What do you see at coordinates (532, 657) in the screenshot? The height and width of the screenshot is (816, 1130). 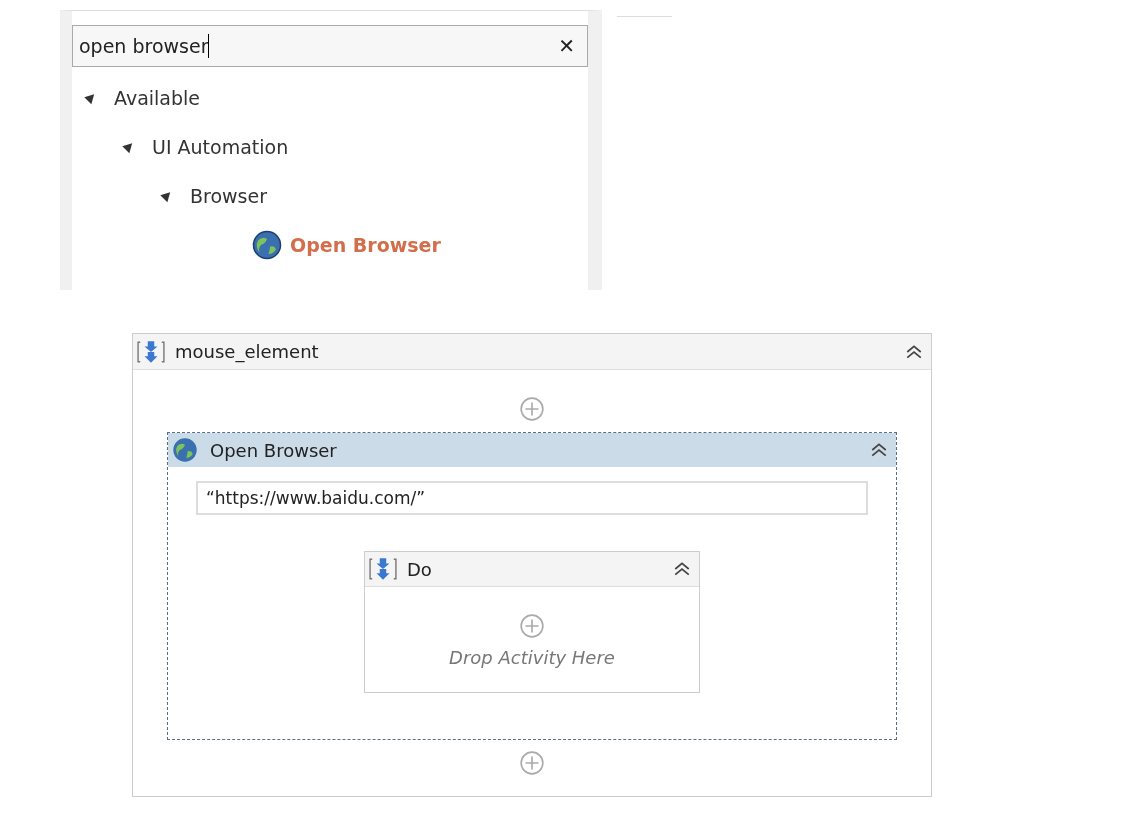 I see `drop-placeholder: Drop Activity Here` at bounding box center [532, 657].